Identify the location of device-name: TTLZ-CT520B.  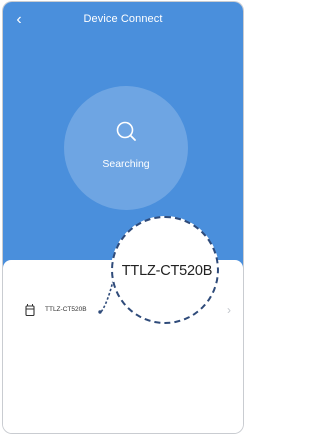
(66, 309).